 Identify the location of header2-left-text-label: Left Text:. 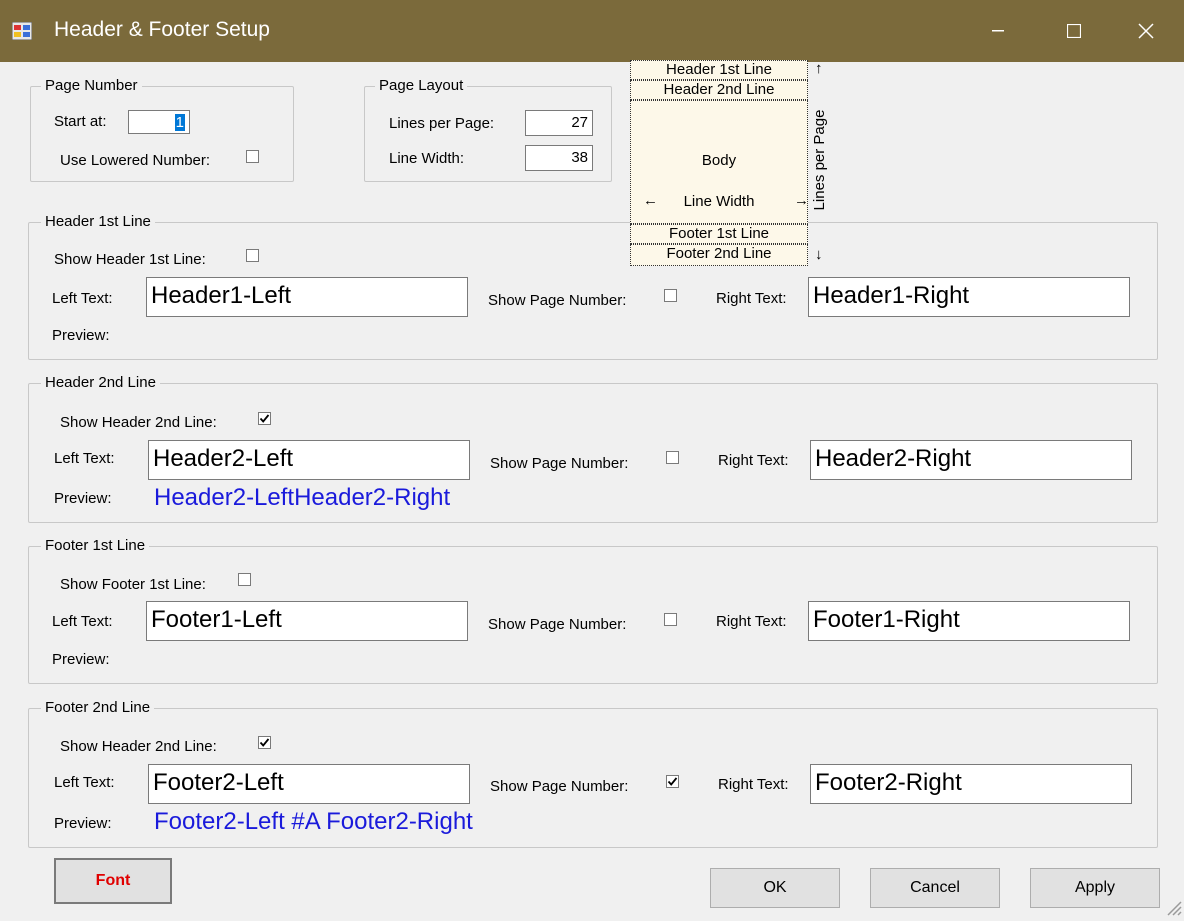
(84, 458).